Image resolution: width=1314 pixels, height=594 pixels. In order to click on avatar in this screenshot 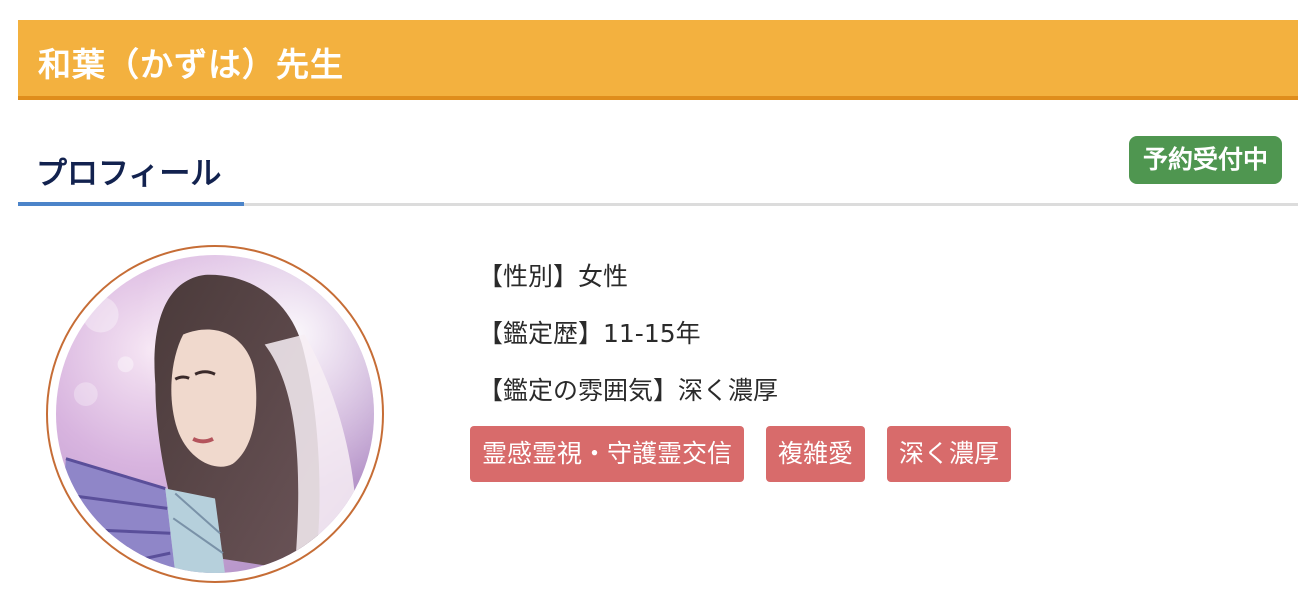, I will do `click(215, 414)`.